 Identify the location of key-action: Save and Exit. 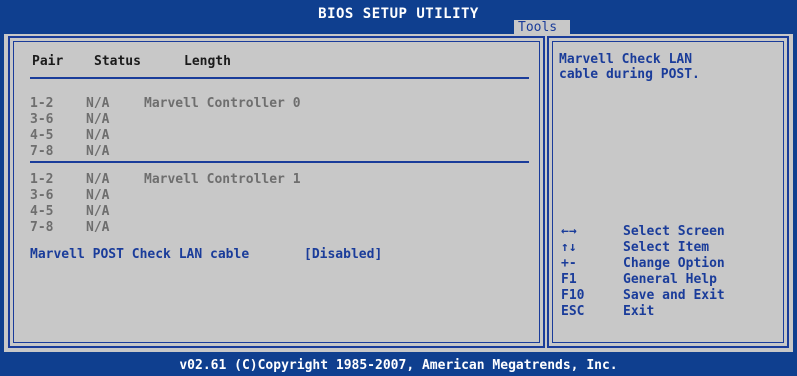
(674, 295).